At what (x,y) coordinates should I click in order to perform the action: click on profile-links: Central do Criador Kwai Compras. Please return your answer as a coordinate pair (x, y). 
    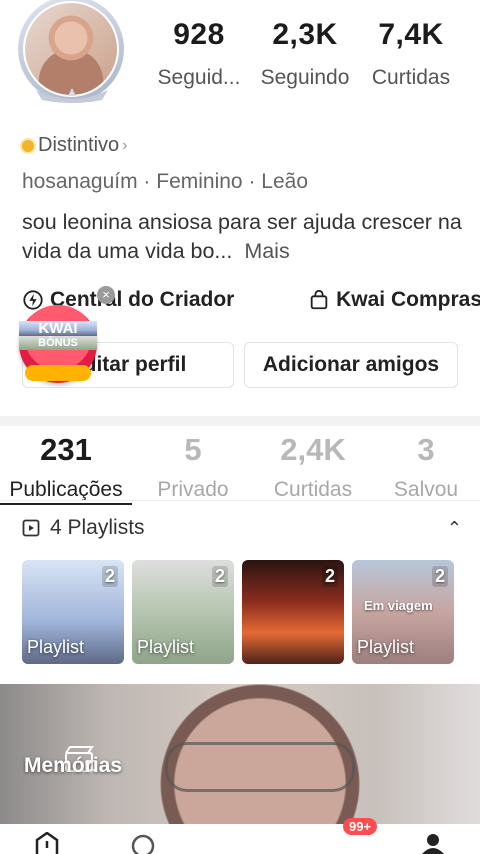
    Looking at the image, I should click on (251, 300).